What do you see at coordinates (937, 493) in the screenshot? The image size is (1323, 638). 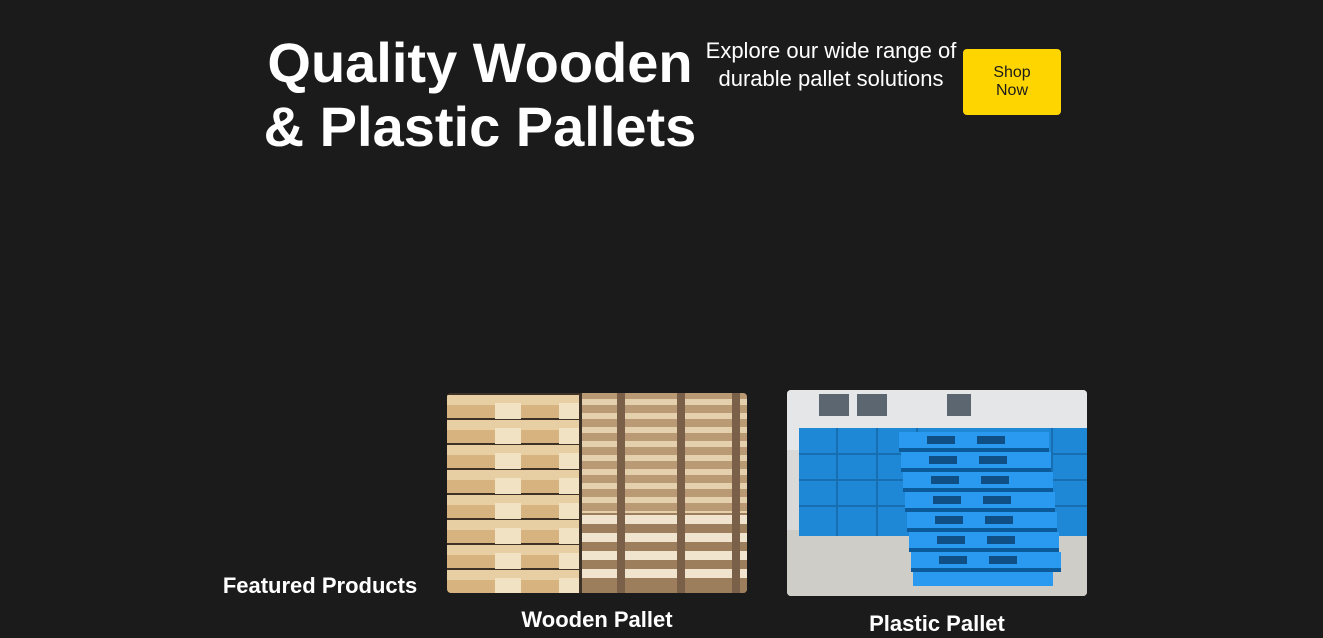 I see `plastic-pallet-image` at bounding box center [937, 493].